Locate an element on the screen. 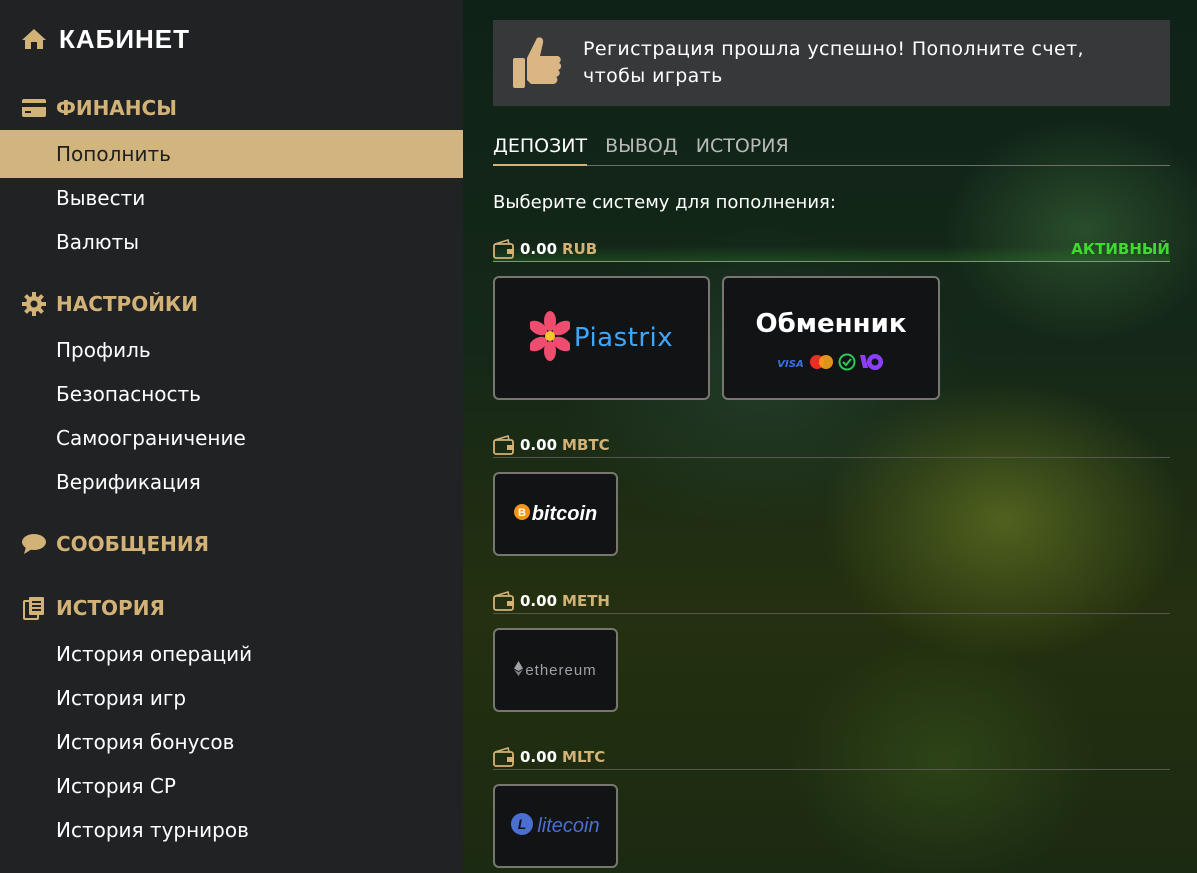 The image size is (1197, 873). litecoin-icon: L is located at coordinates (522, 826).